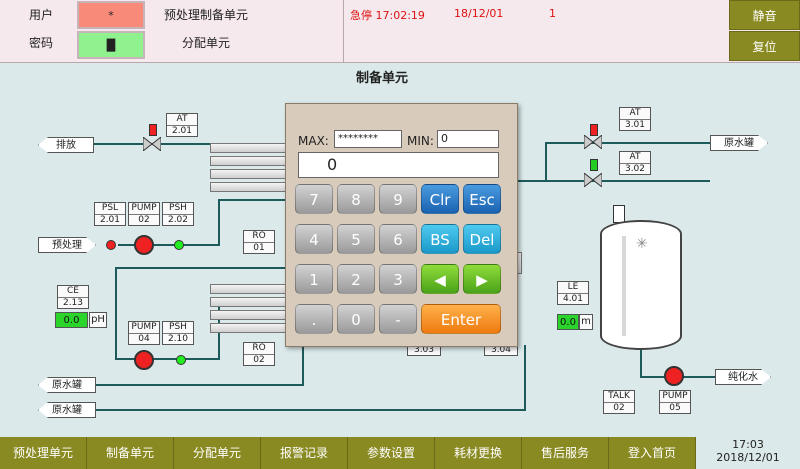  I want to click on psl-box: PSL 2.01, so click(110, 214).